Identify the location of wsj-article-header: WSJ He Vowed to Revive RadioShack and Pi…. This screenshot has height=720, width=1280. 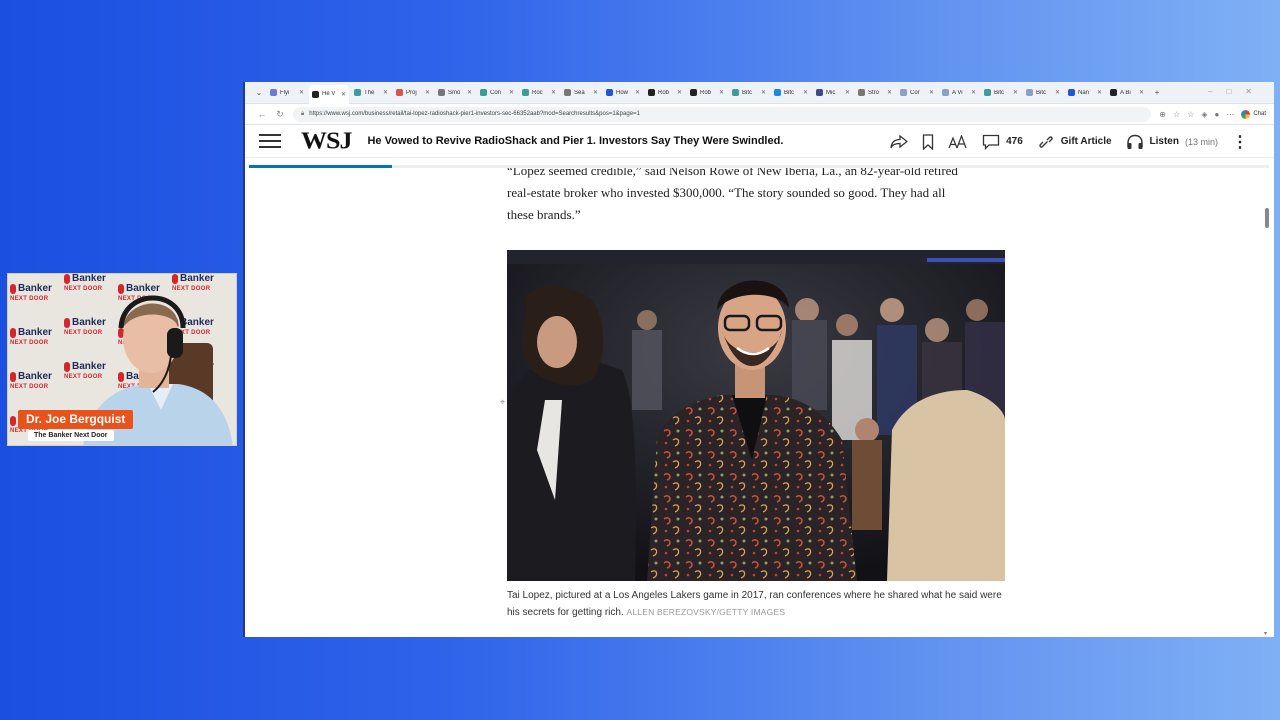
(759, 141).